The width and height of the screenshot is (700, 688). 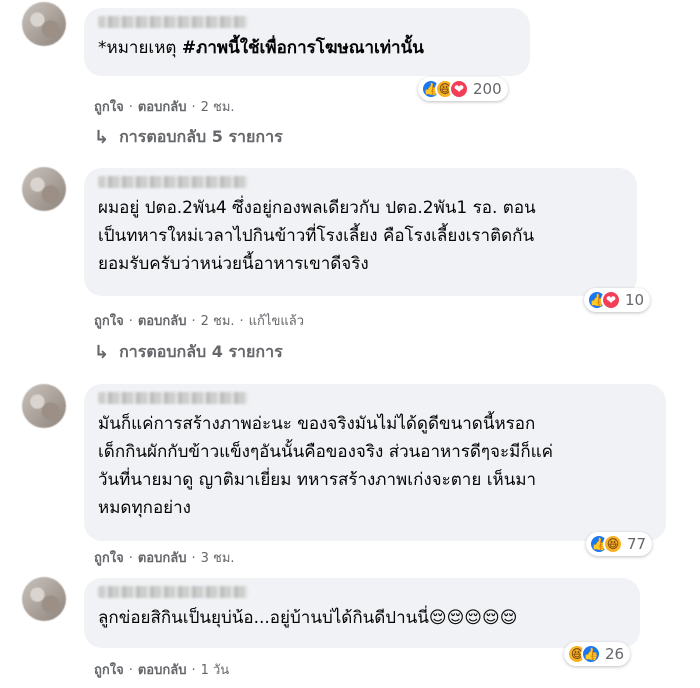 I want to click on comment-actions: ถูกใจ · ตอบกลับ · 2 ชม. · แก้ไขแล้ว, so click(x=199, y=321).